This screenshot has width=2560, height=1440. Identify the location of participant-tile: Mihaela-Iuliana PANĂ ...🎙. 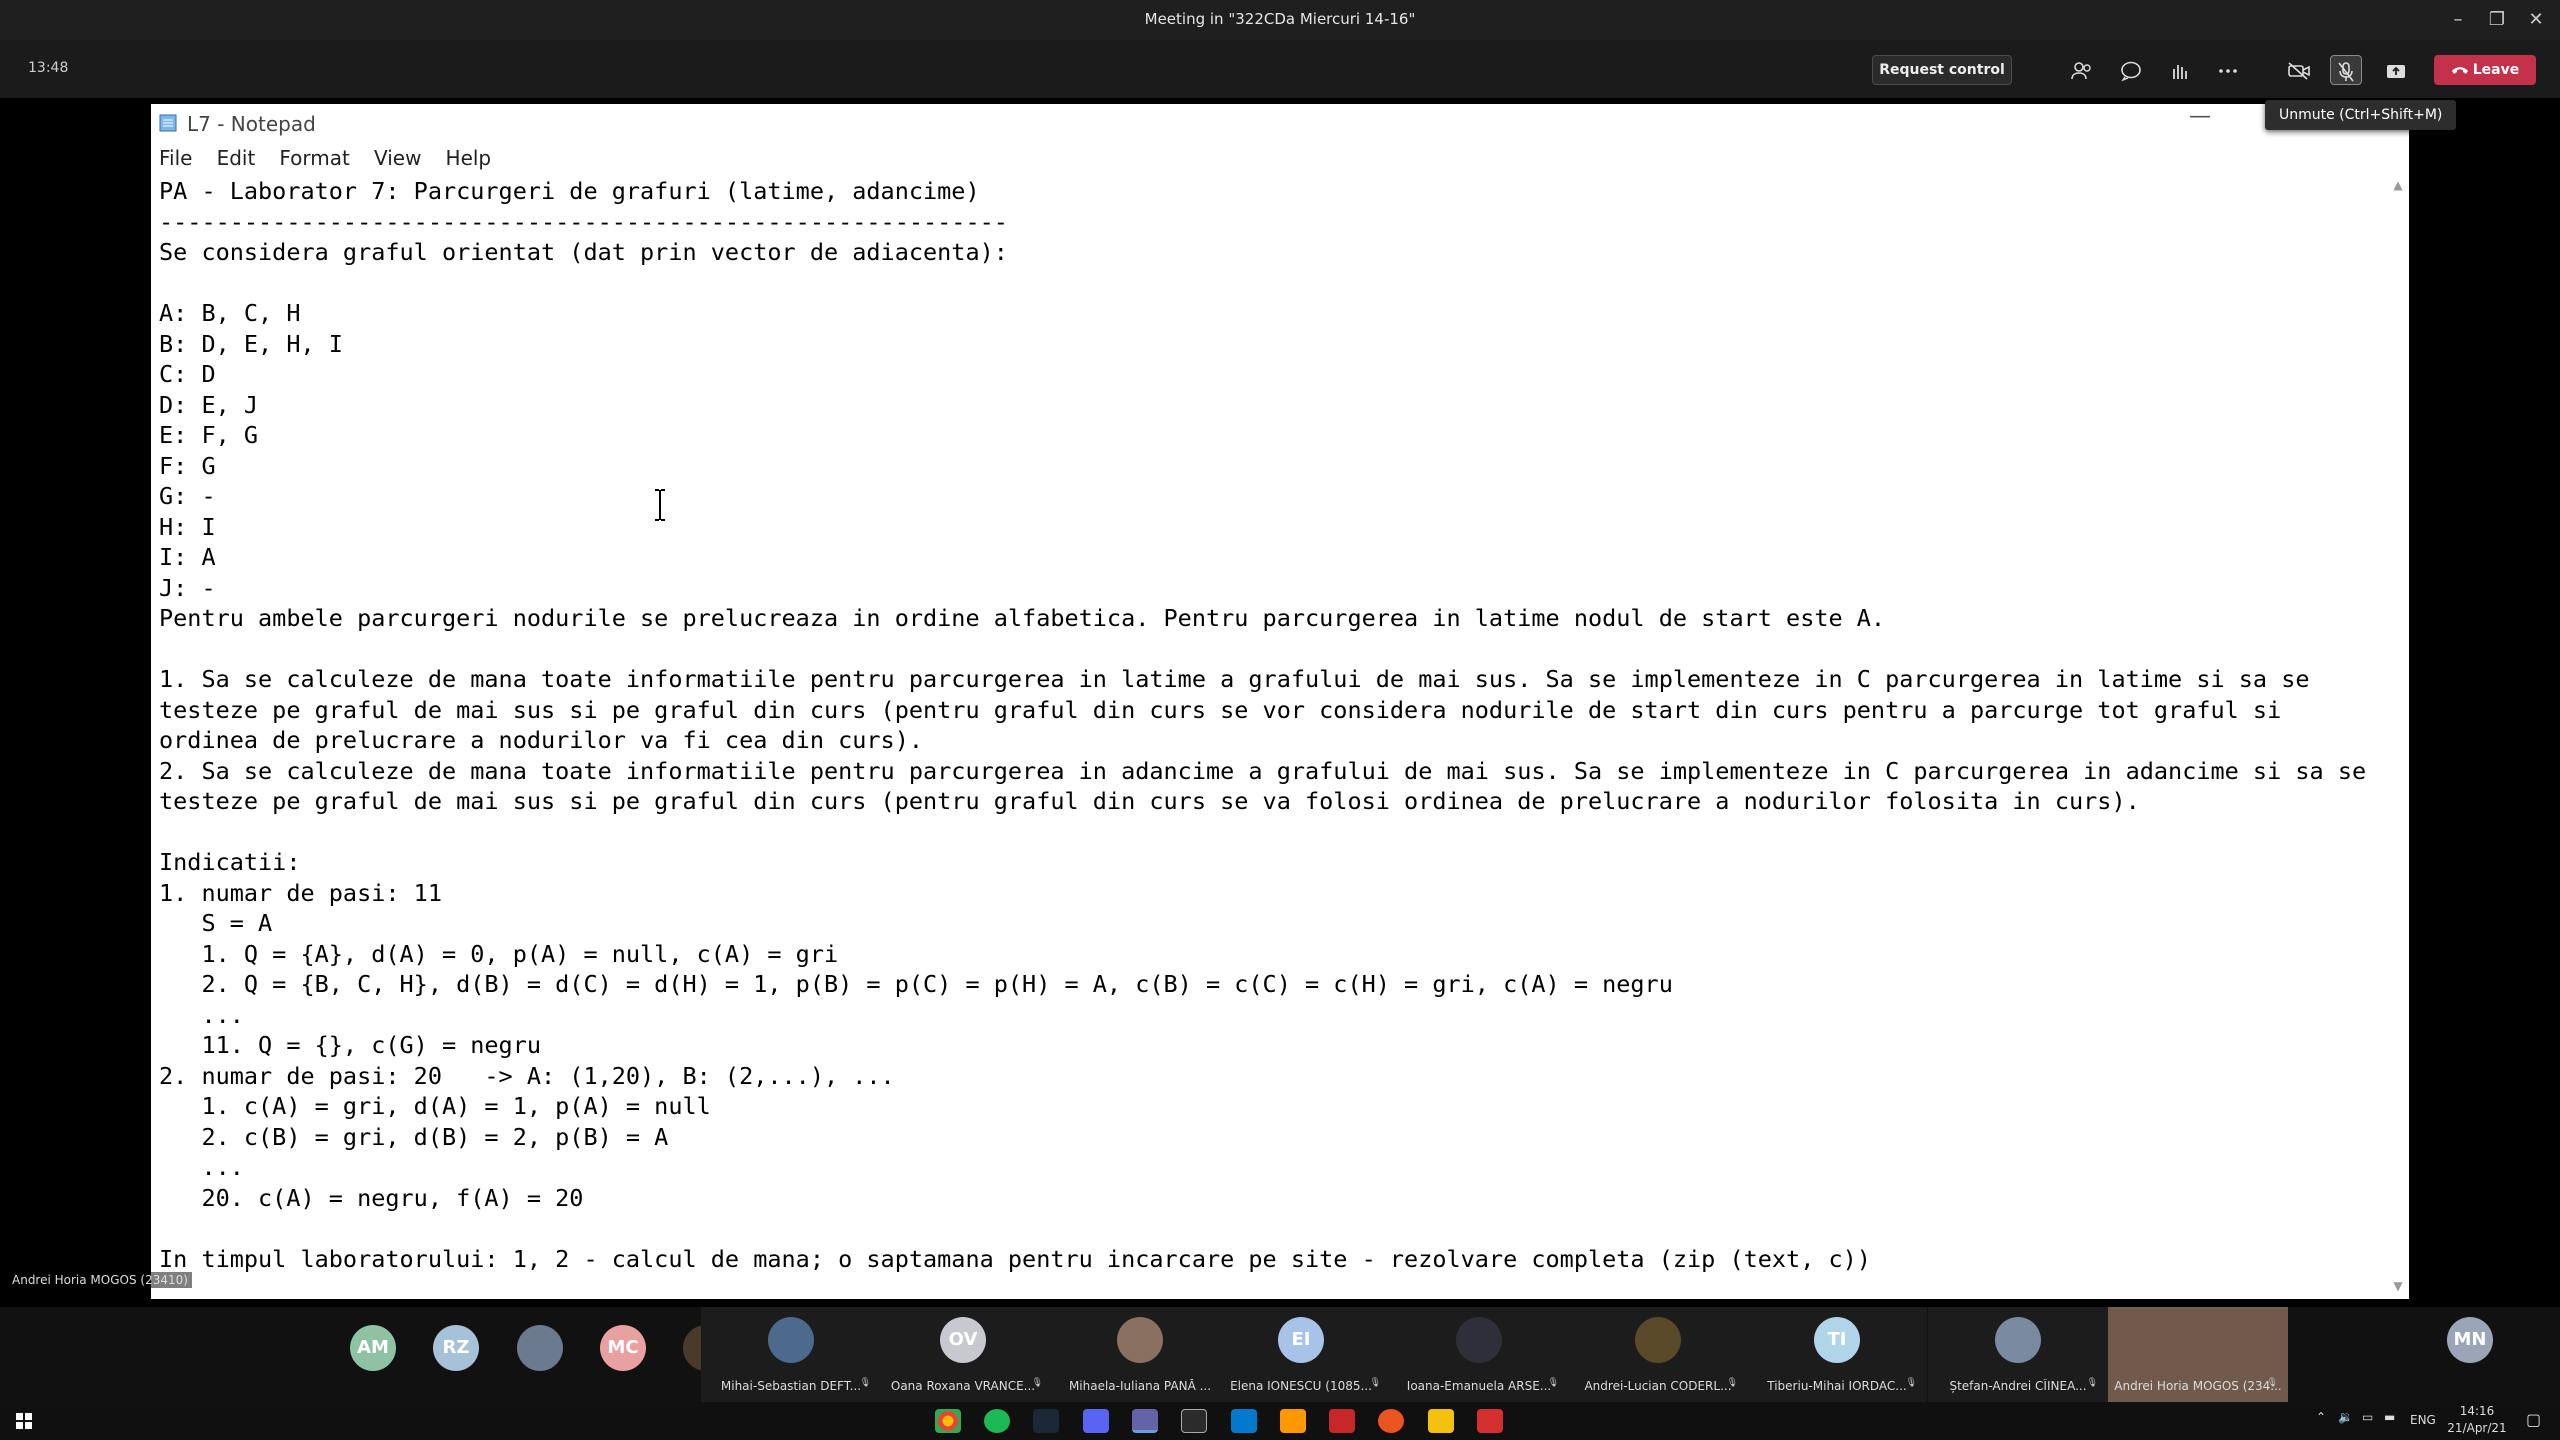
(1140, 1354).